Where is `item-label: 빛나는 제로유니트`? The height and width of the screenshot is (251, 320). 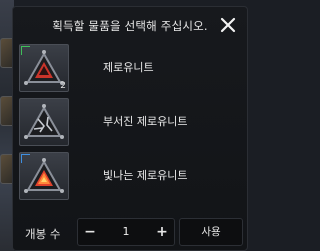
item-label: 빛나는 제로유니트 is located at coordinates (145, 175).